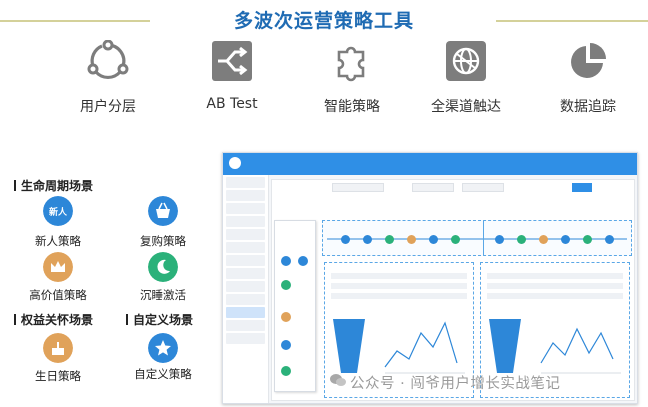 This screenshot has width=648, height=407. Describe the element at coordinates (58, 295) in the screenshot. I see `strategy-high-value: 高价值策略` at that location.